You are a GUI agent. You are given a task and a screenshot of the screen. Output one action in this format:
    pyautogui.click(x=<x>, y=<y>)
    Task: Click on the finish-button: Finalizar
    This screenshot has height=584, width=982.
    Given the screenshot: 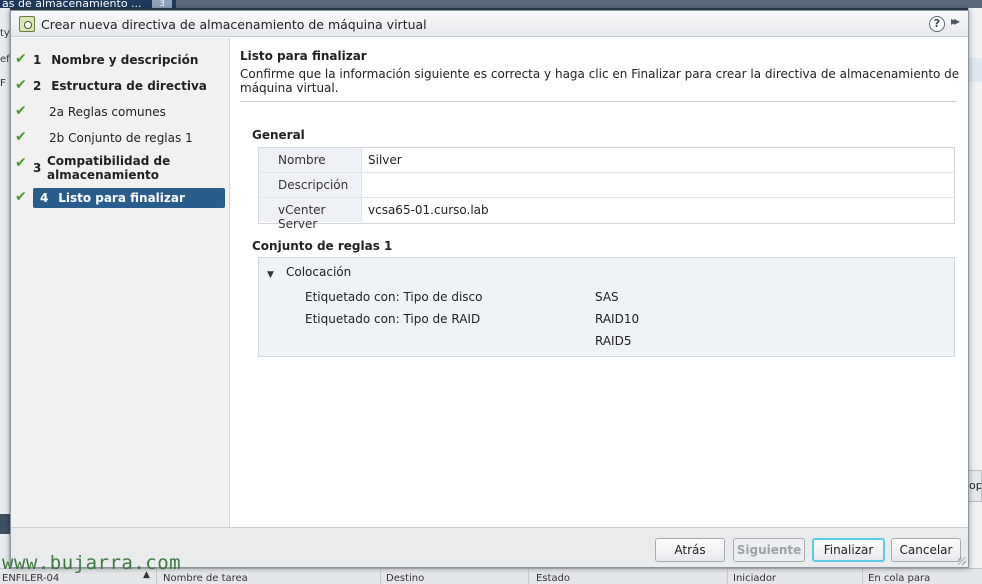 What is the action you would take?
    pyautogui.click(x=848, y=550)
    